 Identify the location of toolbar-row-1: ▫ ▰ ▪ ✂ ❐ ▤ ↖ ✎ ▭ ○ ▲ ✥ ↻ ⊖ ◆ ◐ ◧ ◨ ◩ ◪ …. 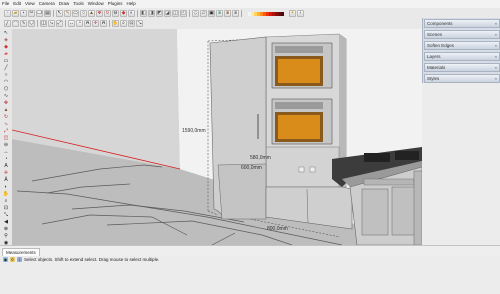
(154, 13).